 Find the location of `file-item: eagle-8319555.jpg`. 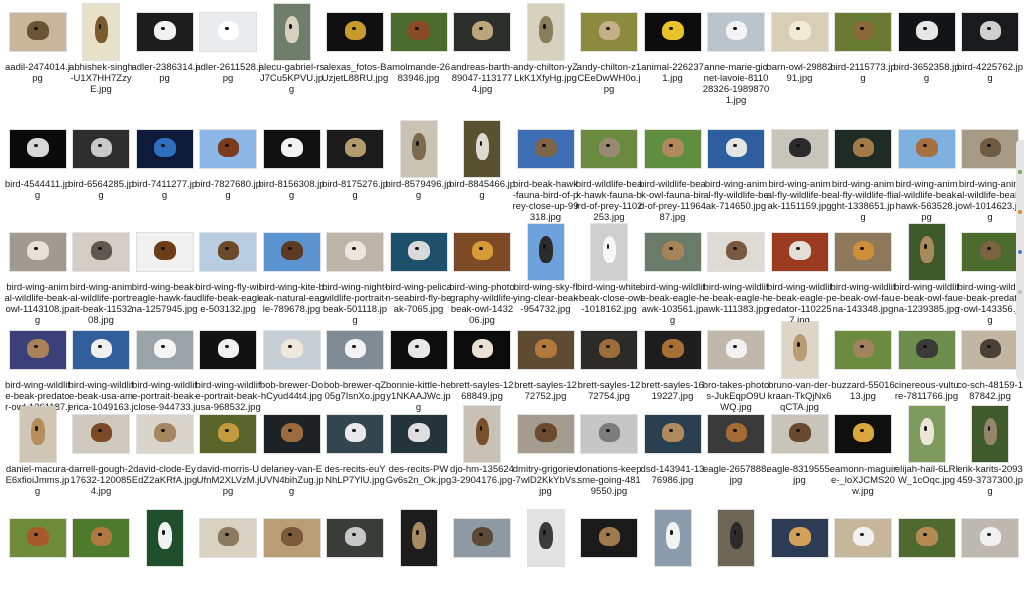

file-item: eagle-8319555.jpg is located at coordinates (799, 454).